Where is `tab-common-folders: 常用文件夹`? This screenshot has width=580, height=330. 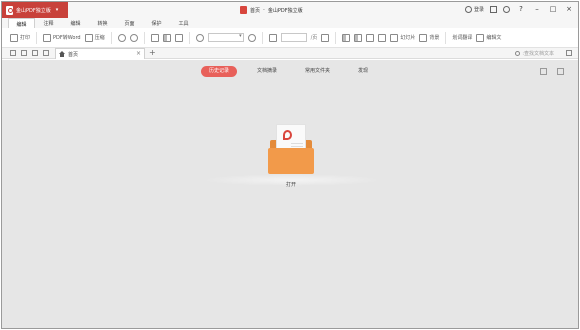 tab-common-folders: 常用文件夹 is located at coordinates (317, 71).